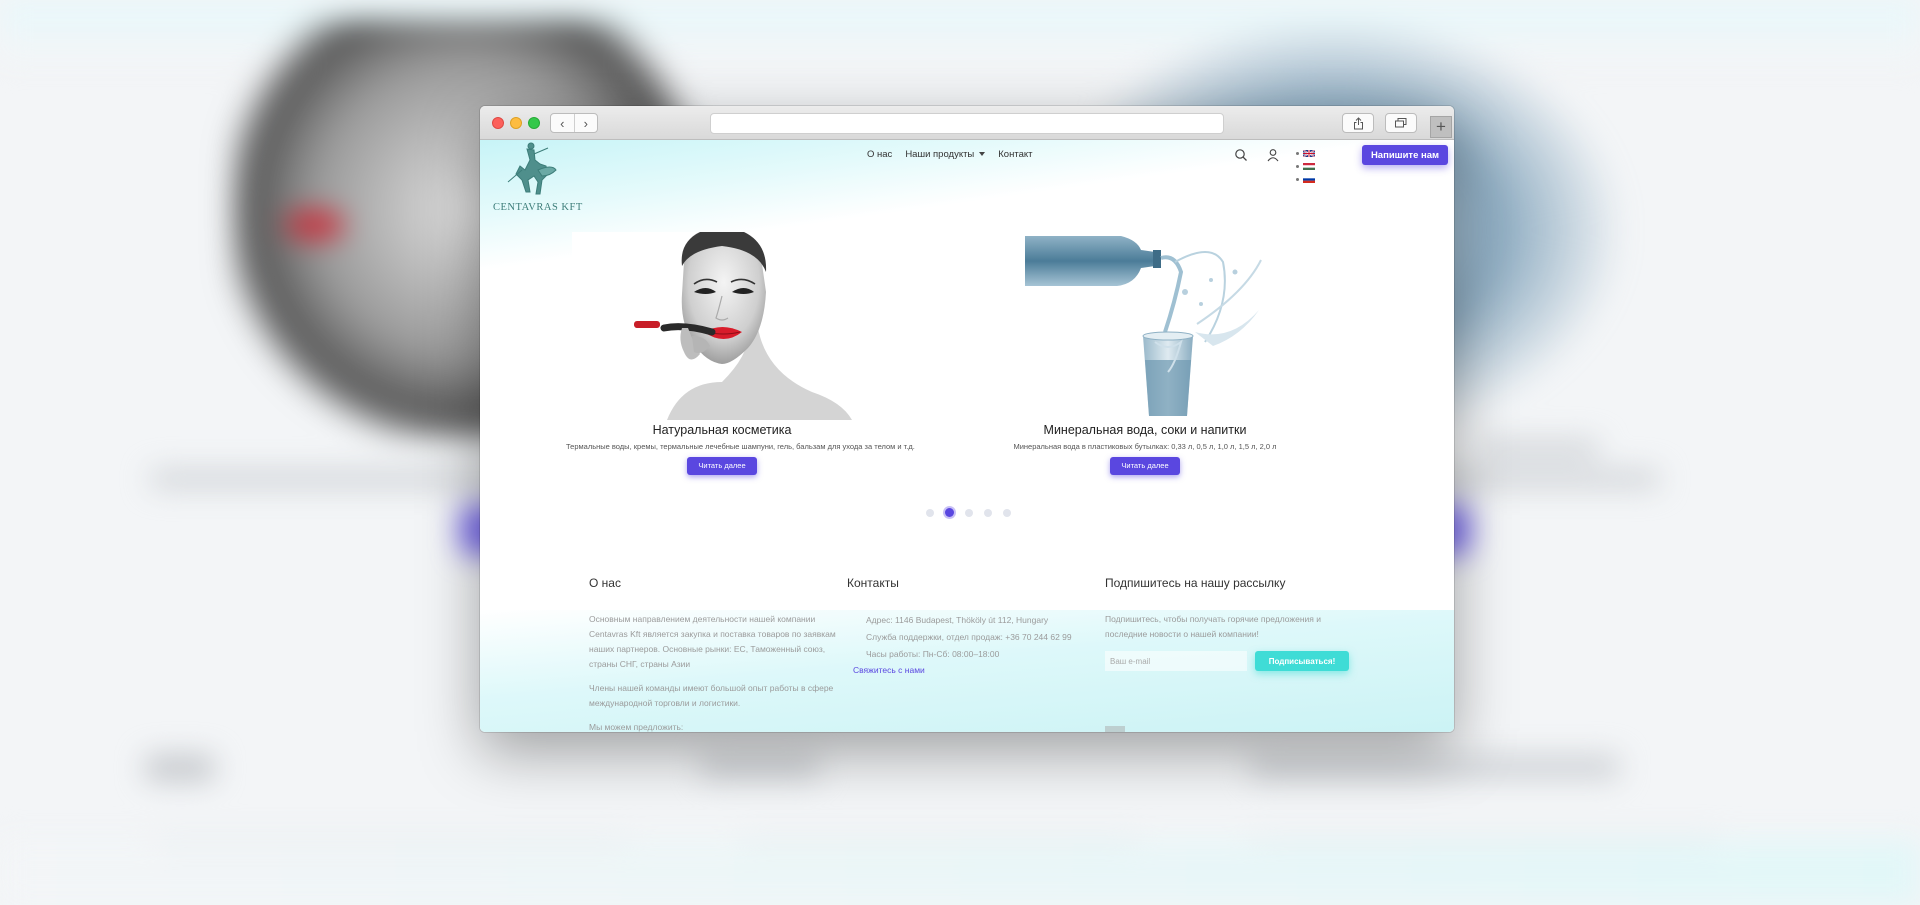 The width and height of the screenshot is (1920, 905). I want to click on browser-toolbar: ‹ › +, so click(967, 123).